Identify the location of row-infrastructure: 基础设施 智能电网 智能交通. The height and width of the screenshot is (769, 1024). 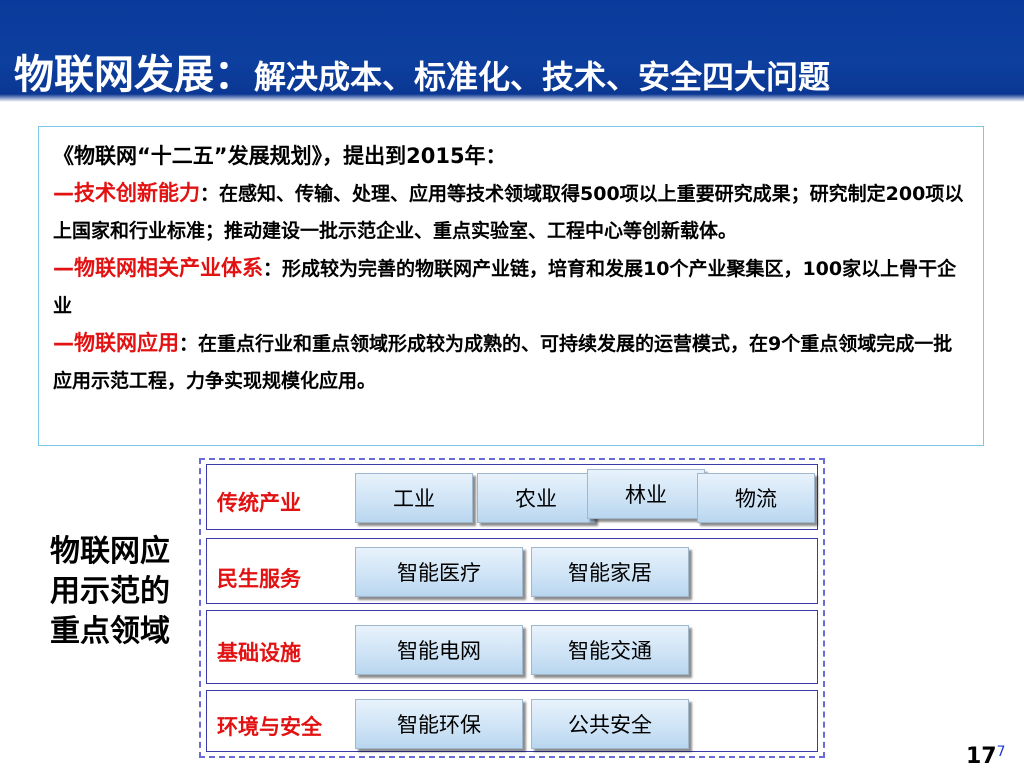
(512, 647).